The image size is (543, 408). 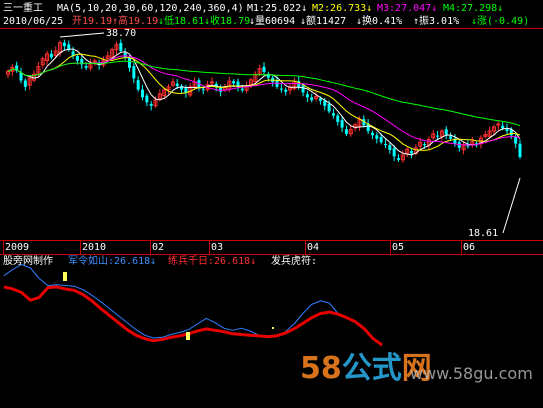 What do you see at coordinates (121, 33) in the screenshot?
I see `high-price-label: 38.70` at bounding box center [121, 33].